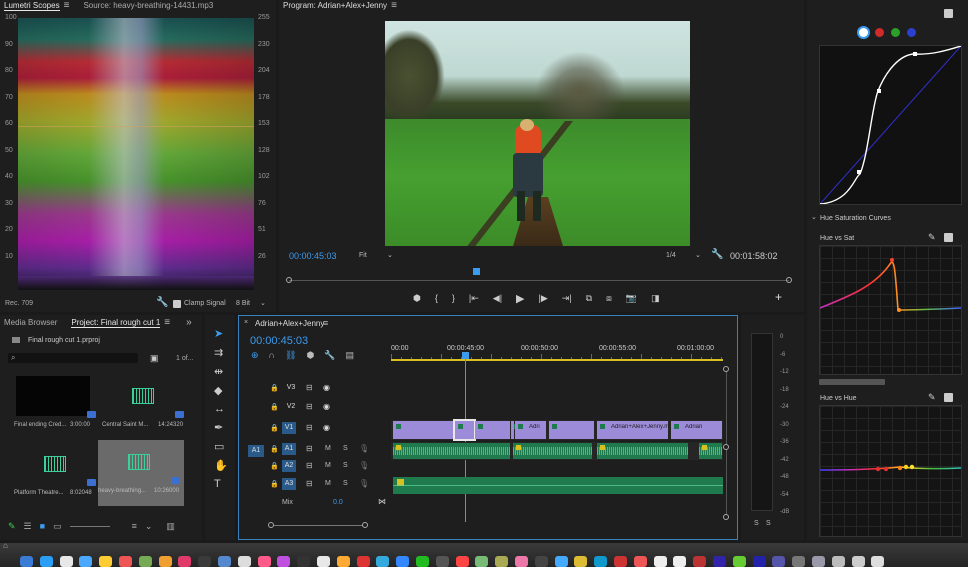  What do you see at coordinates (631, 298) in the screenshot?
I see `camera-icon: 📷` at bounding box center [631, 298].